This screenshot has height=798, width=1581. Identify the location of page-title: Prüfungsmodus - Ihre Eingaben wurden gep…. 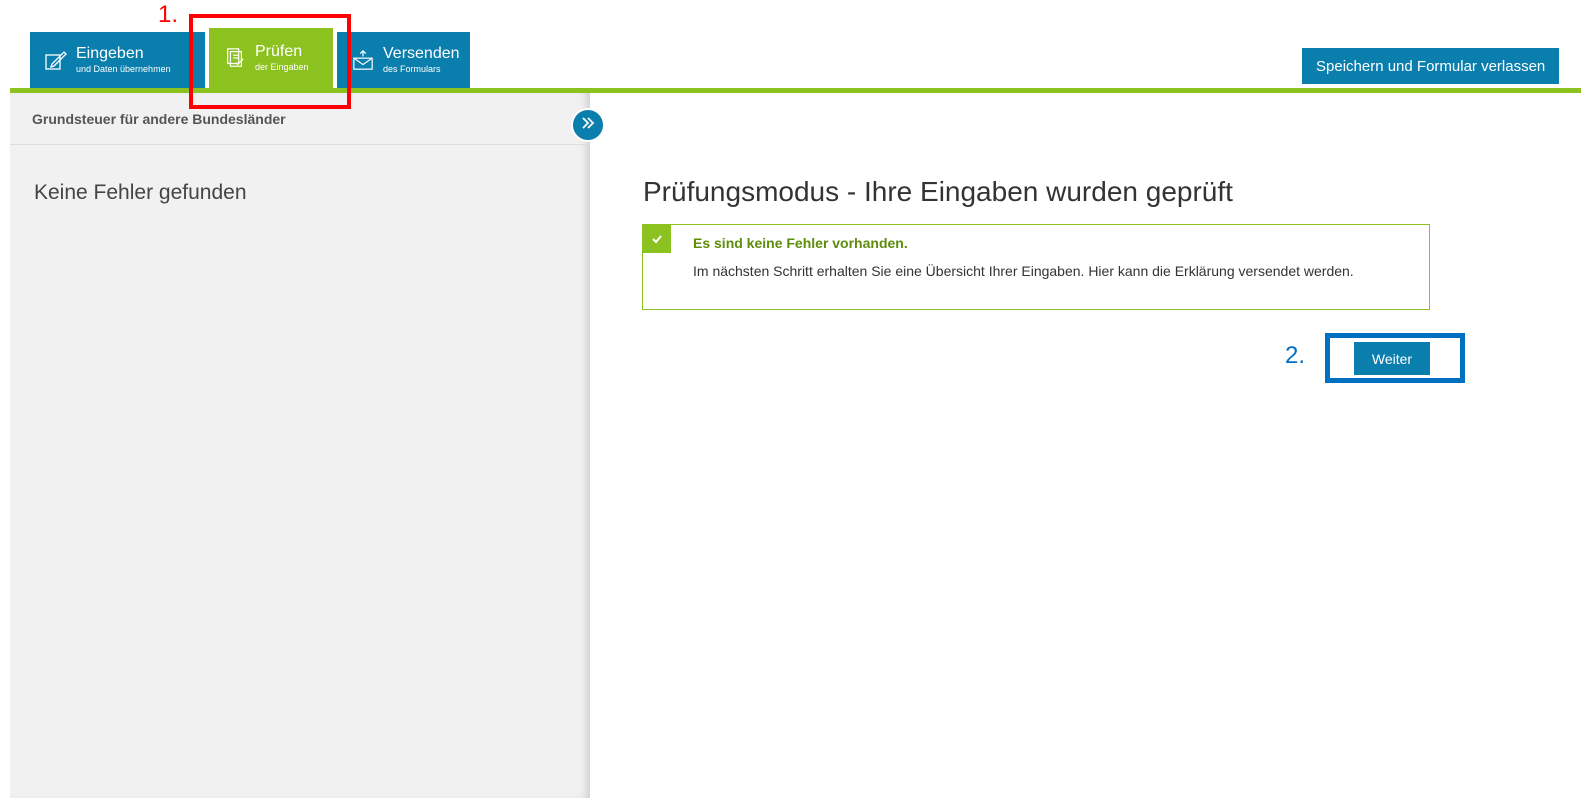
(938, 191).